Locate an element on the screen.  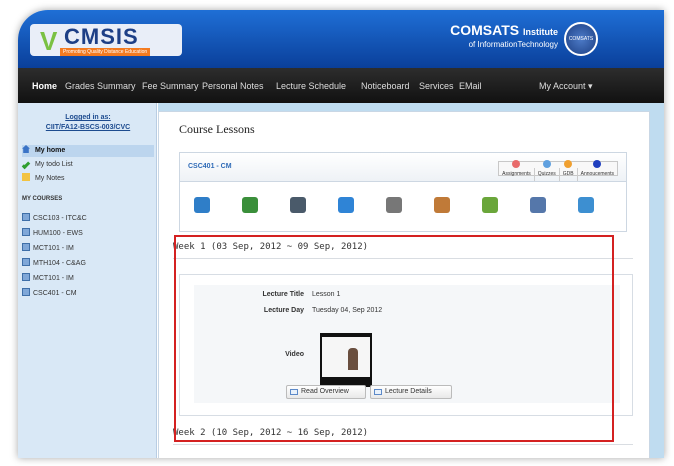
checkmark-icon is located at coordinates (26, 165).